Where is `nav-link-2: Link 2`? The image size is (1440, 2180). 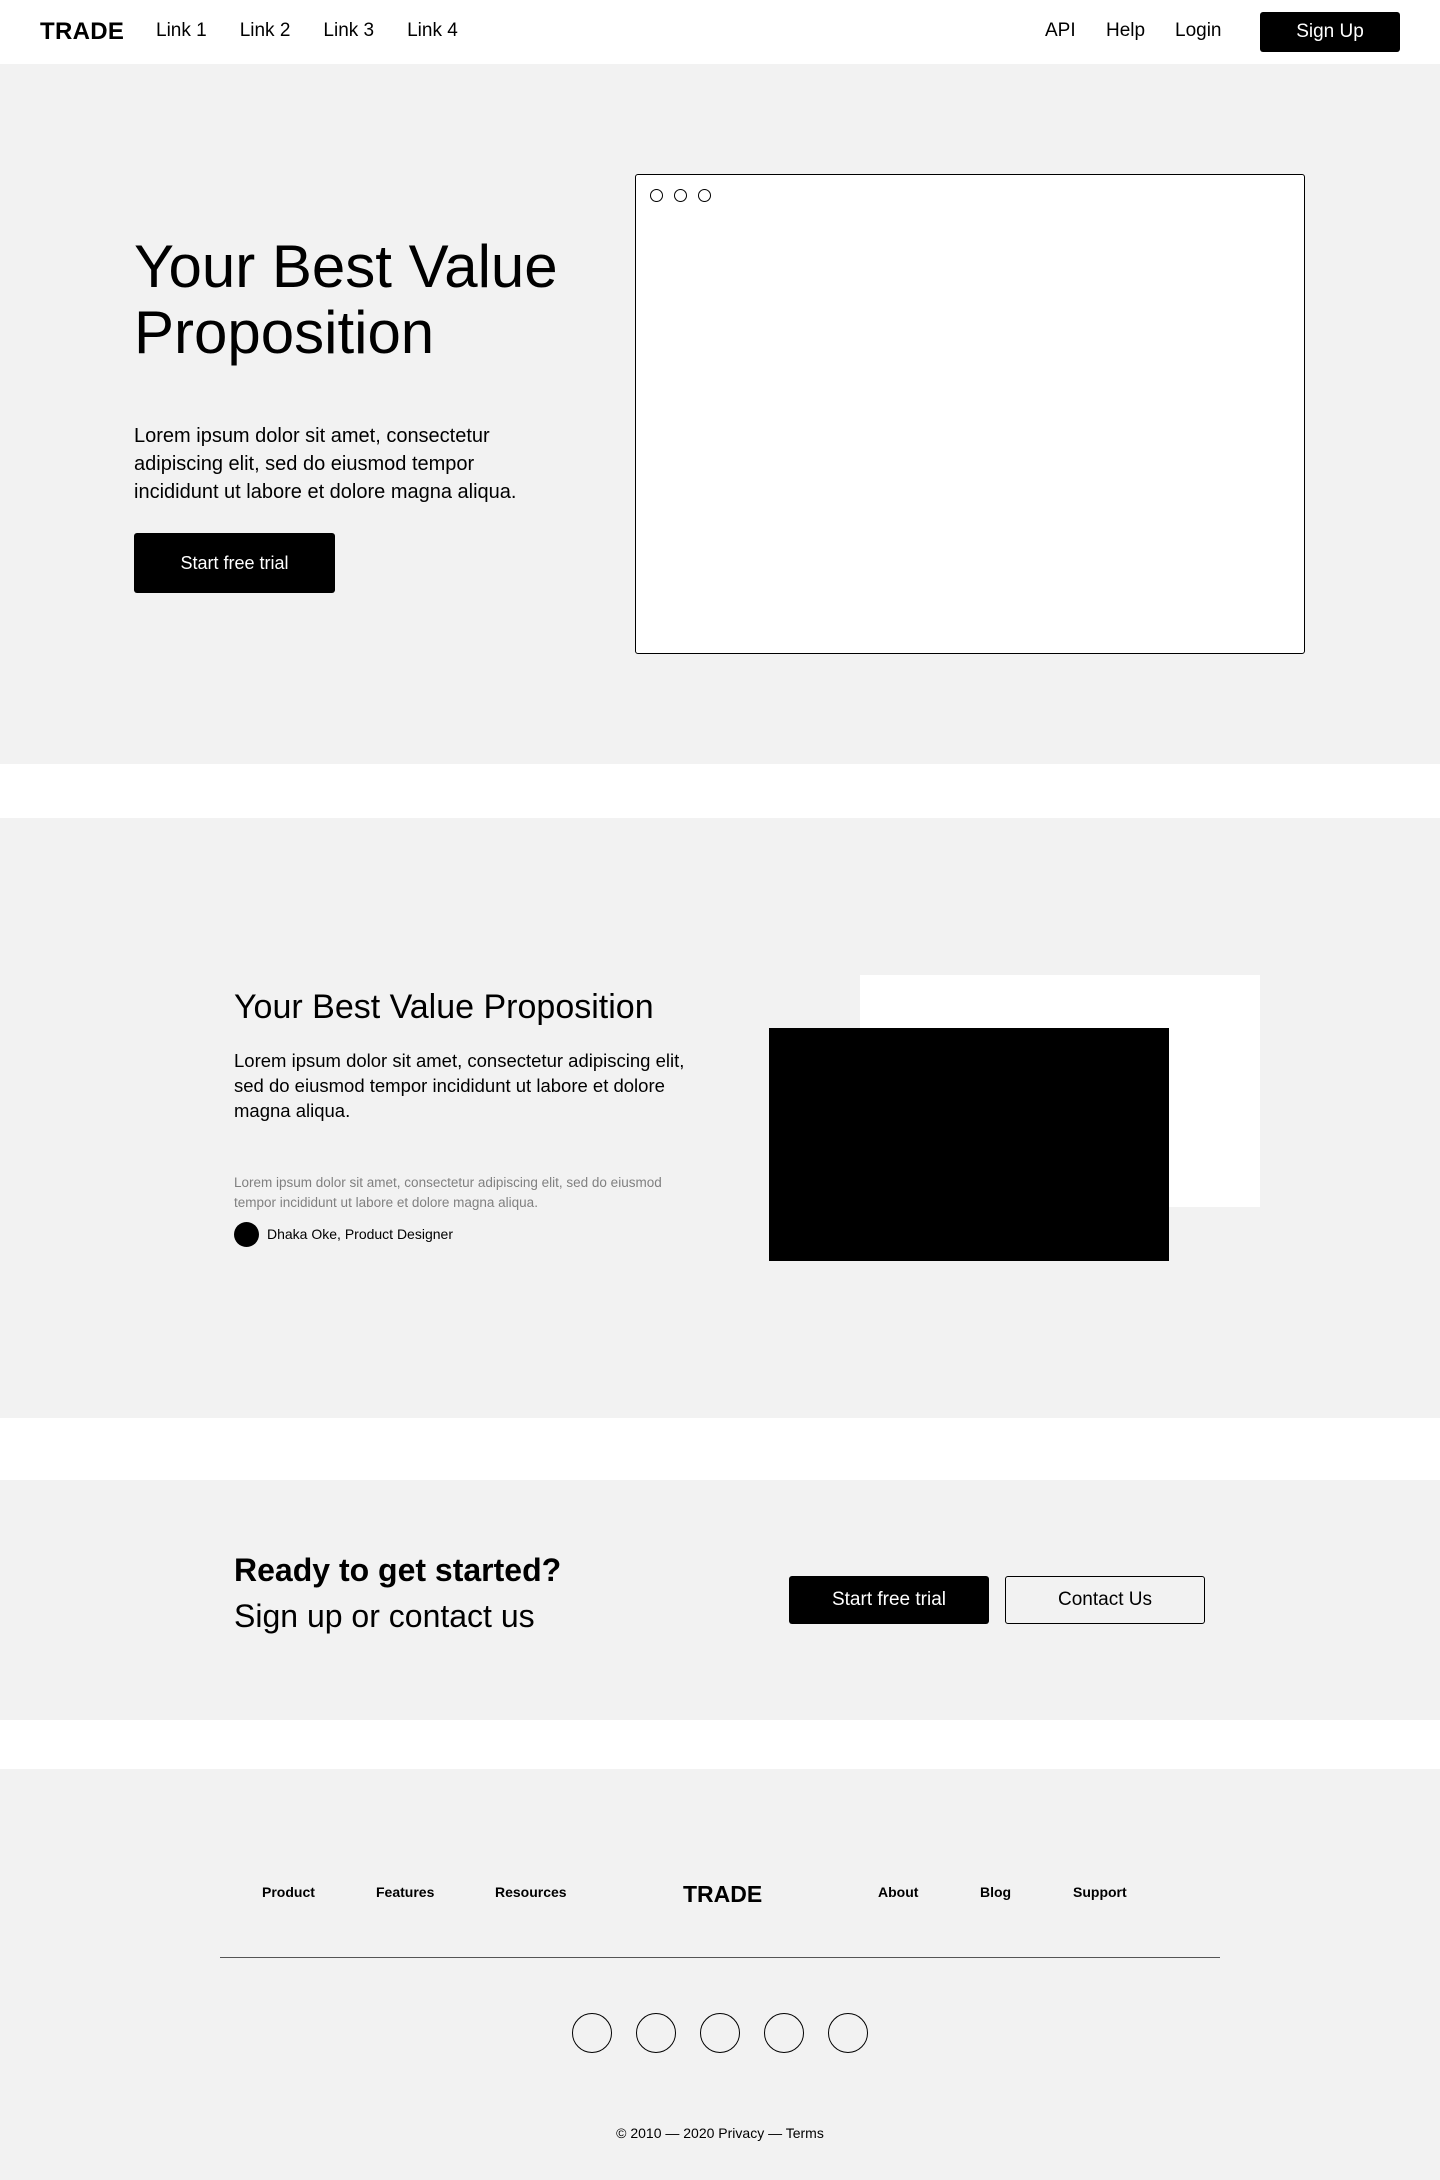
nav-link-2: Link 2 is located at coordinates (265, 31).